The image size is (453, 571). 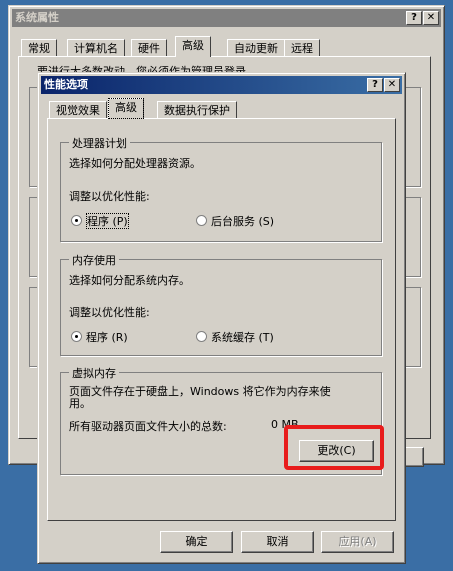 I want to click on system-properties-titlebar: 系统属性 ? ✕, so click(x=226, y=18).